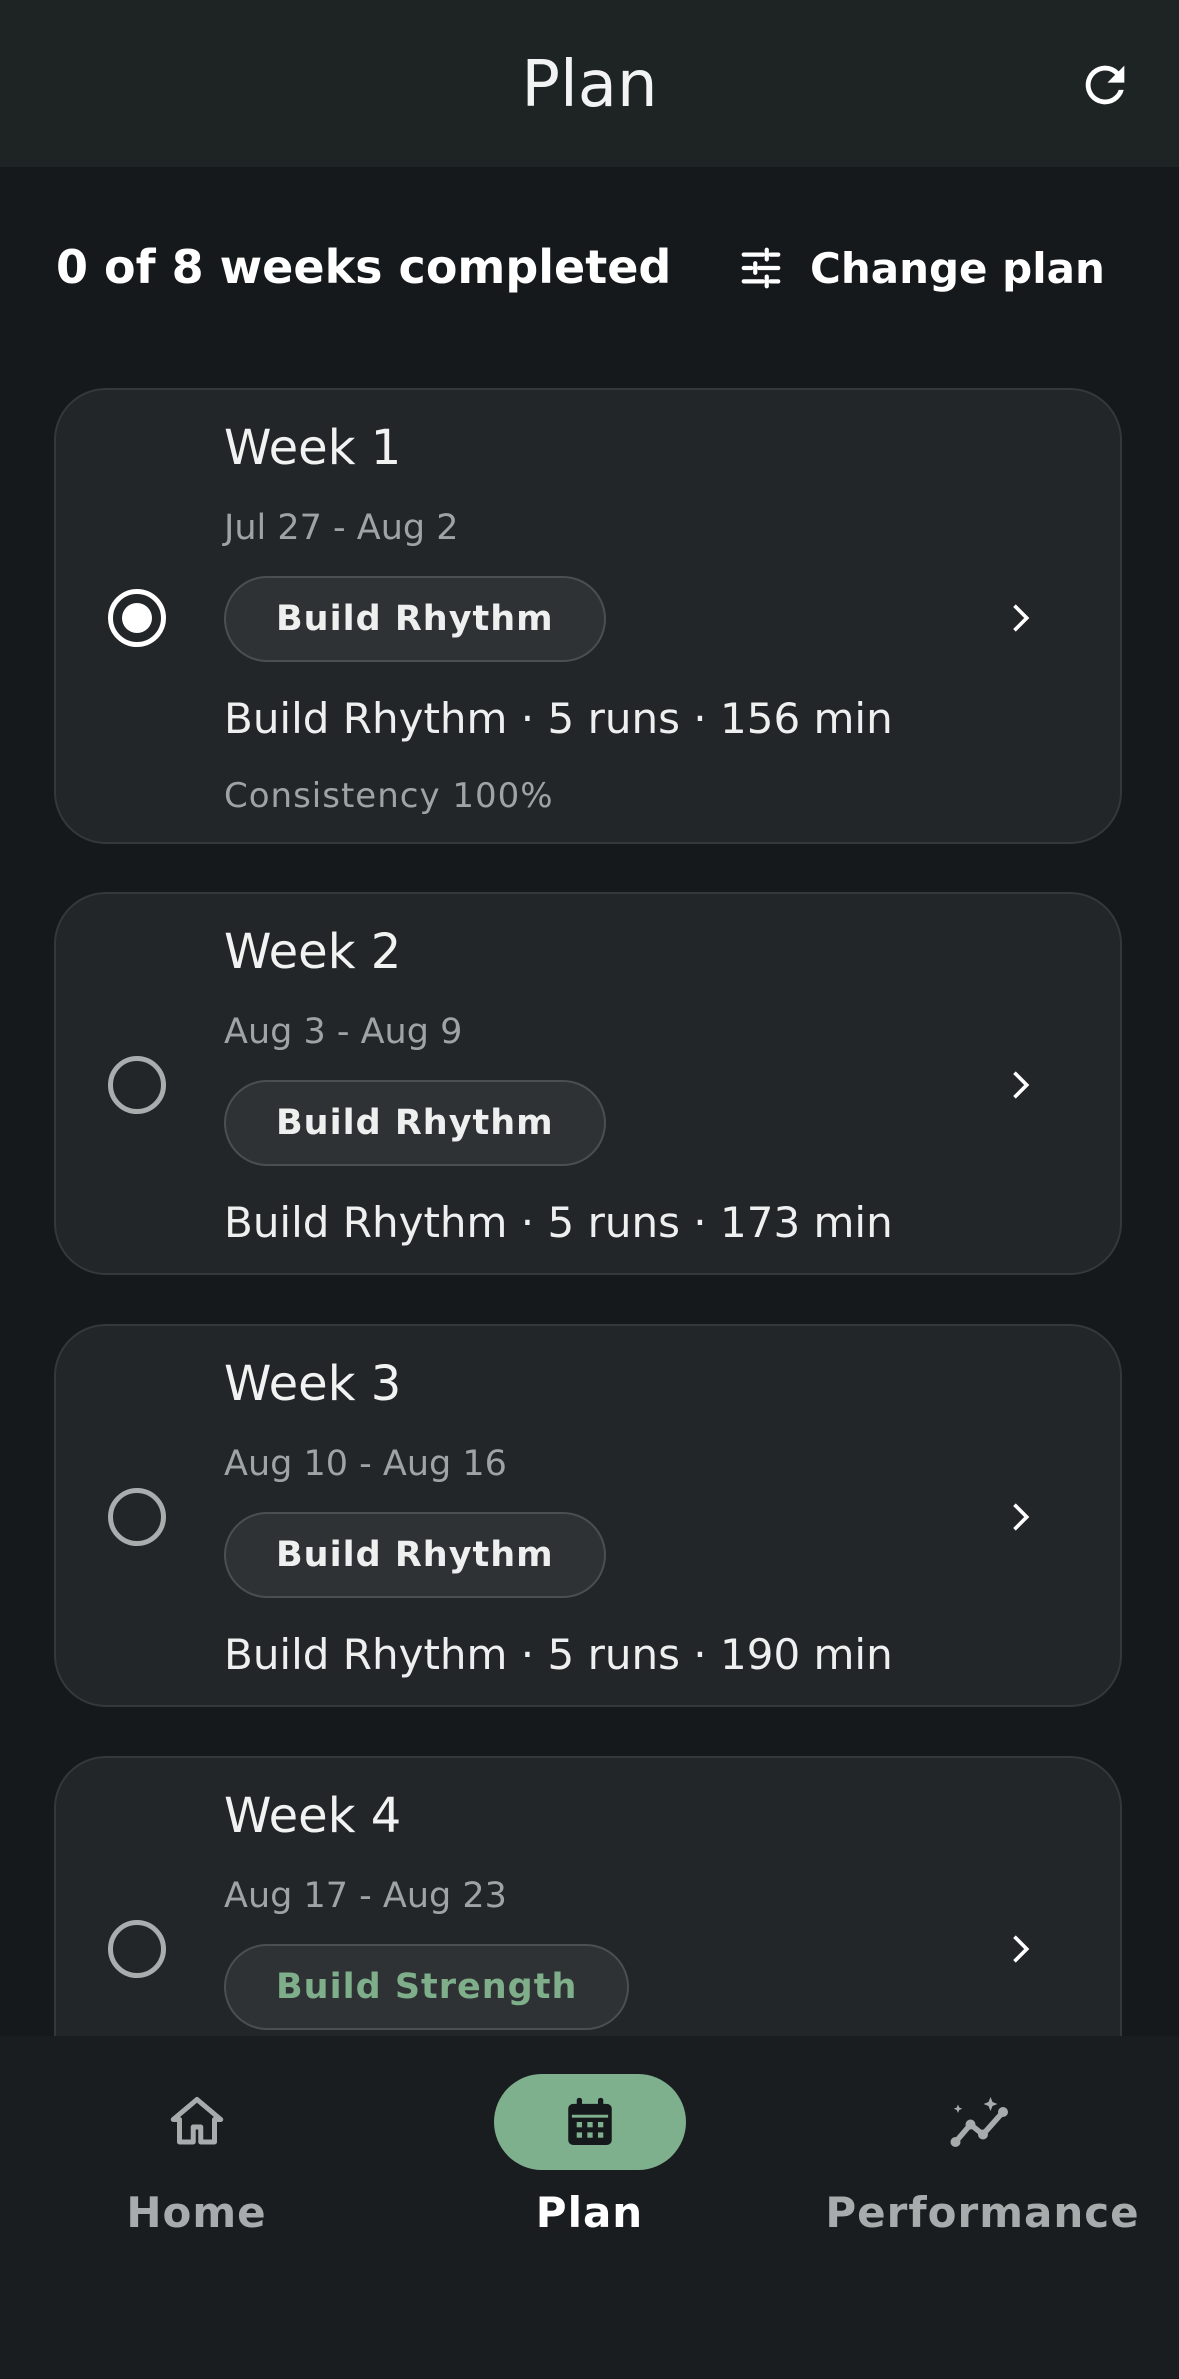 This screenshot has width=1179, height=2379. I want to click on sliders-icon, so click(761, 268).